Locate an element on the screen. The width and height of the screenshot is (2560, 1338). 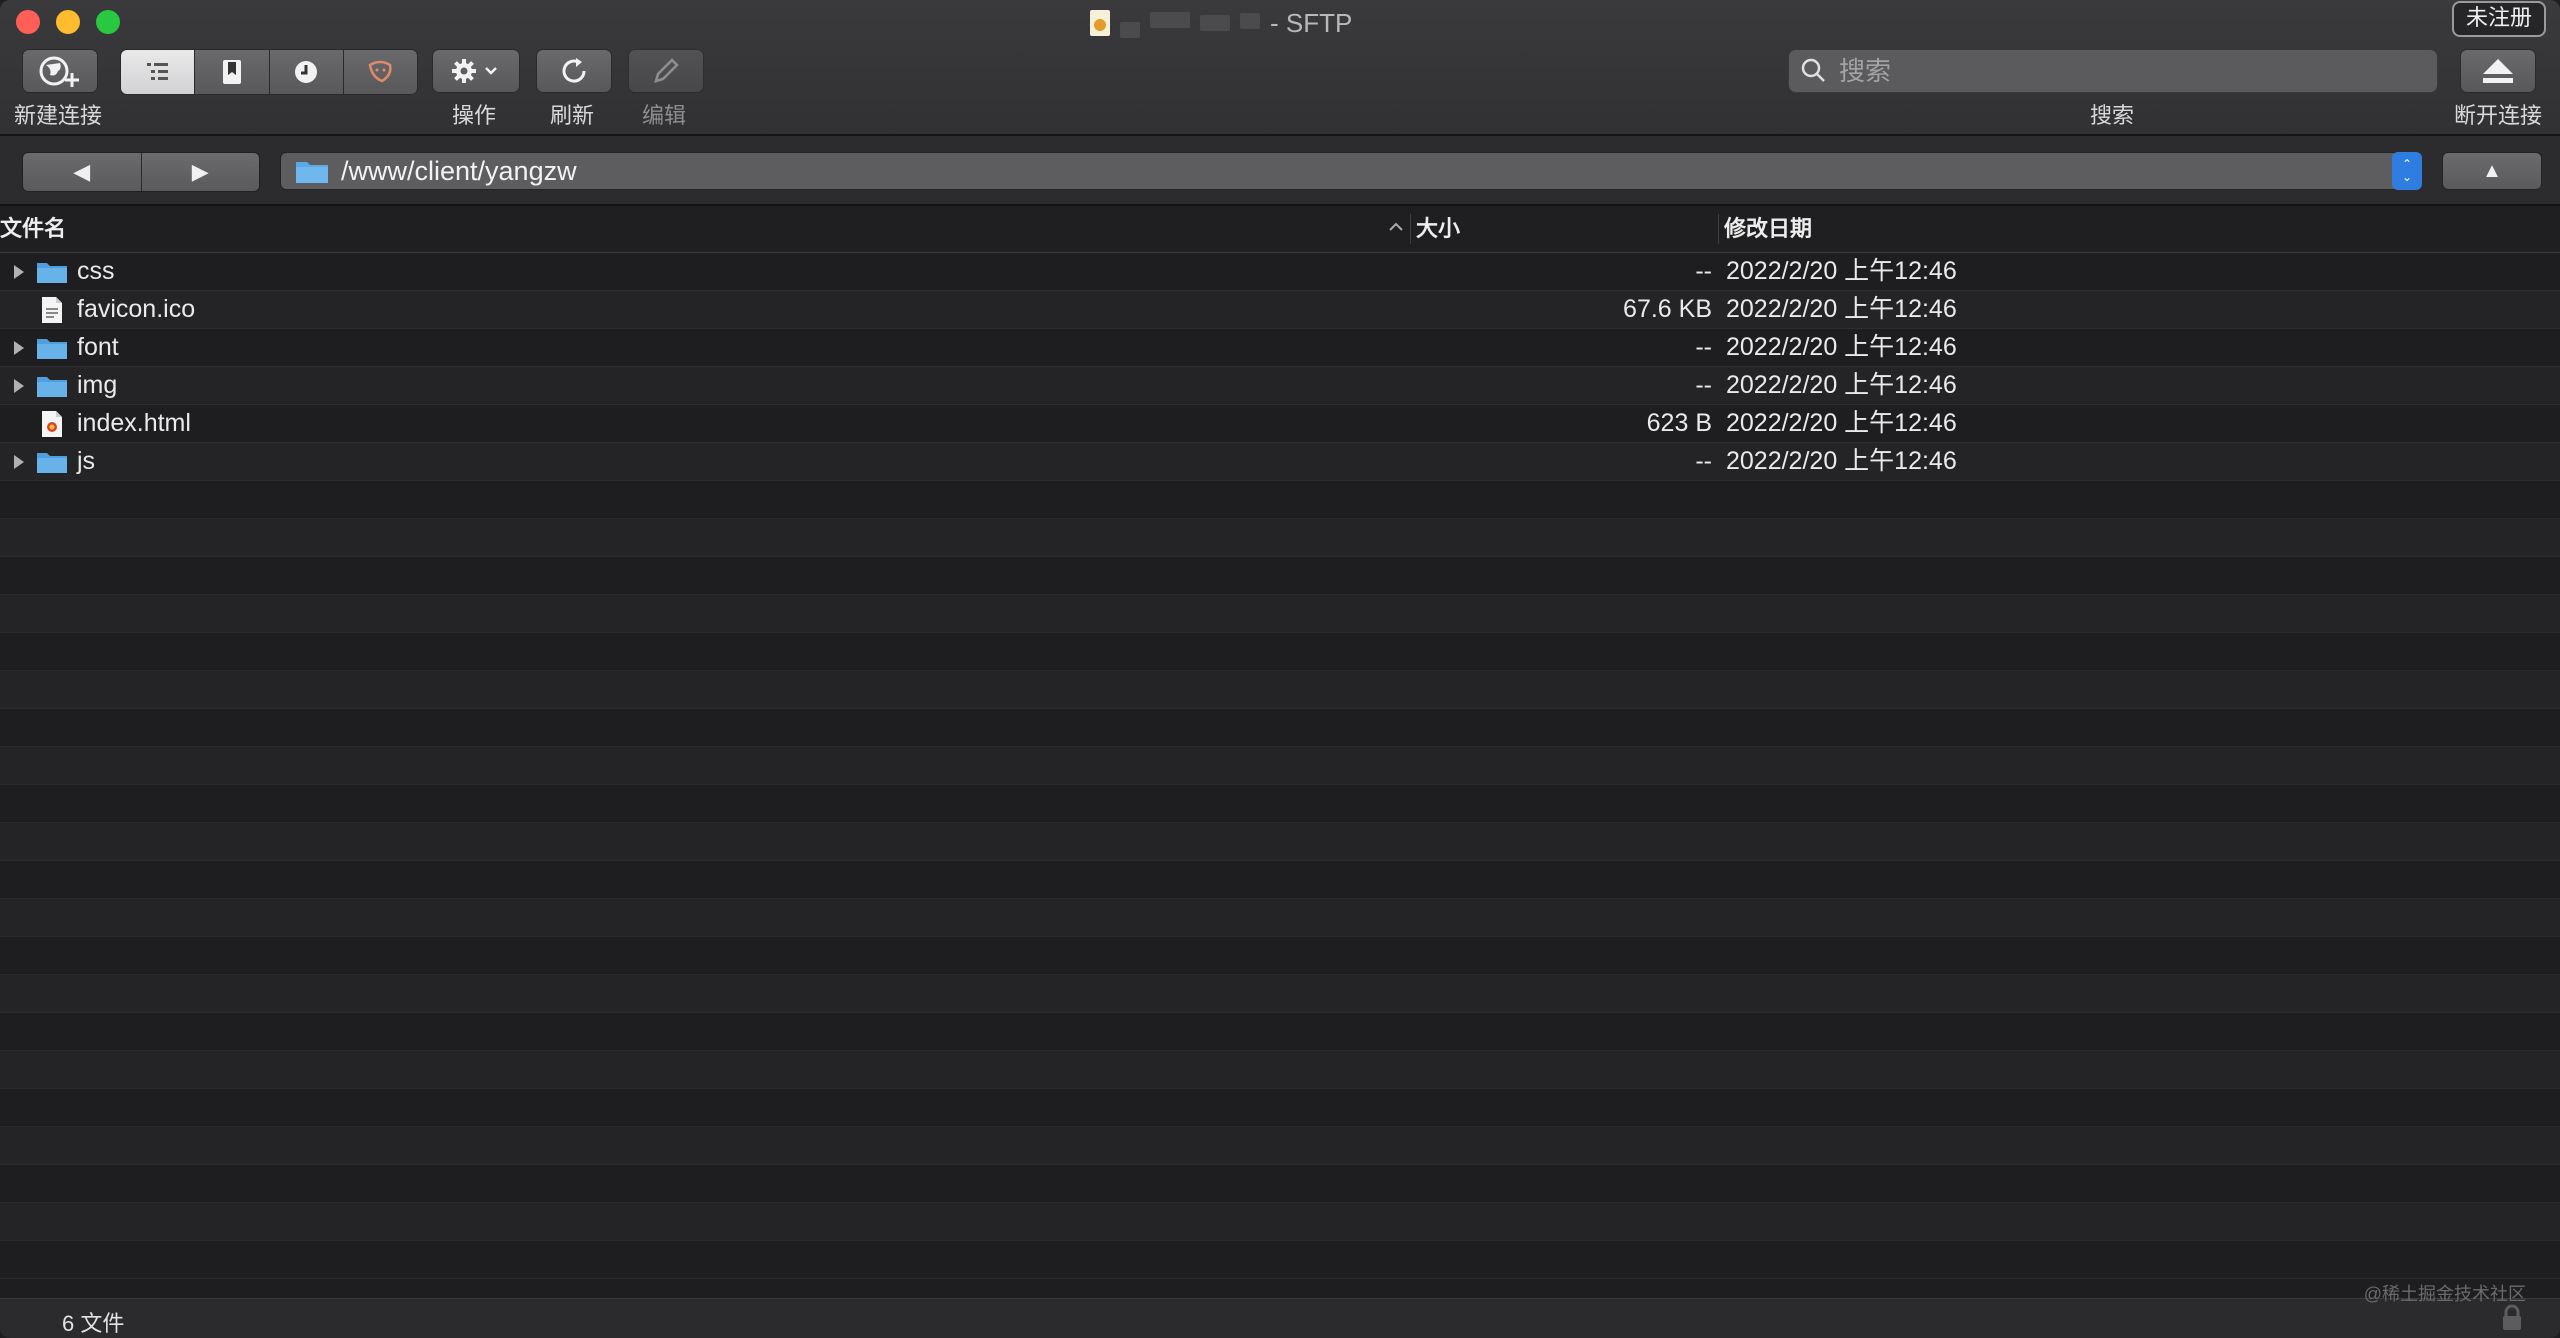
file-name: js is located at coordinates (86, 461).